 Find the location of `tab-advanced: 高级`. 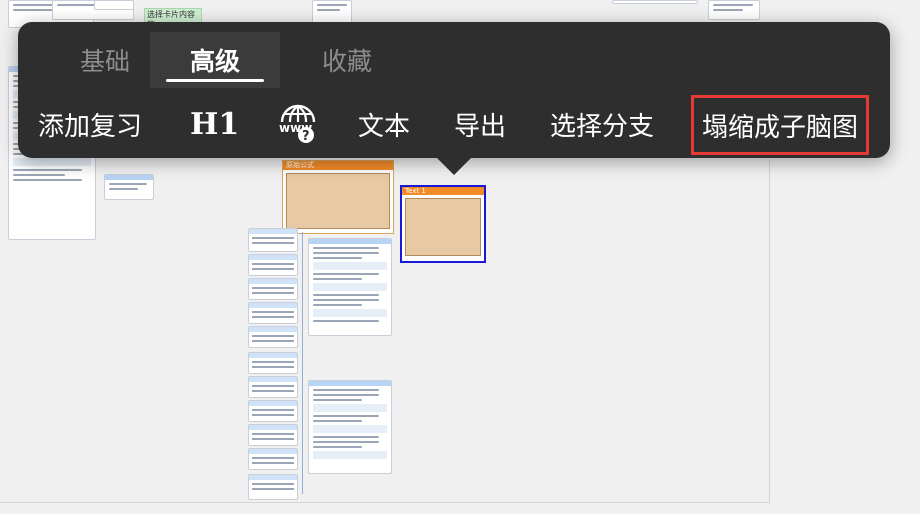

tab-advanced: 高级 is located at coordinates (215, 60).